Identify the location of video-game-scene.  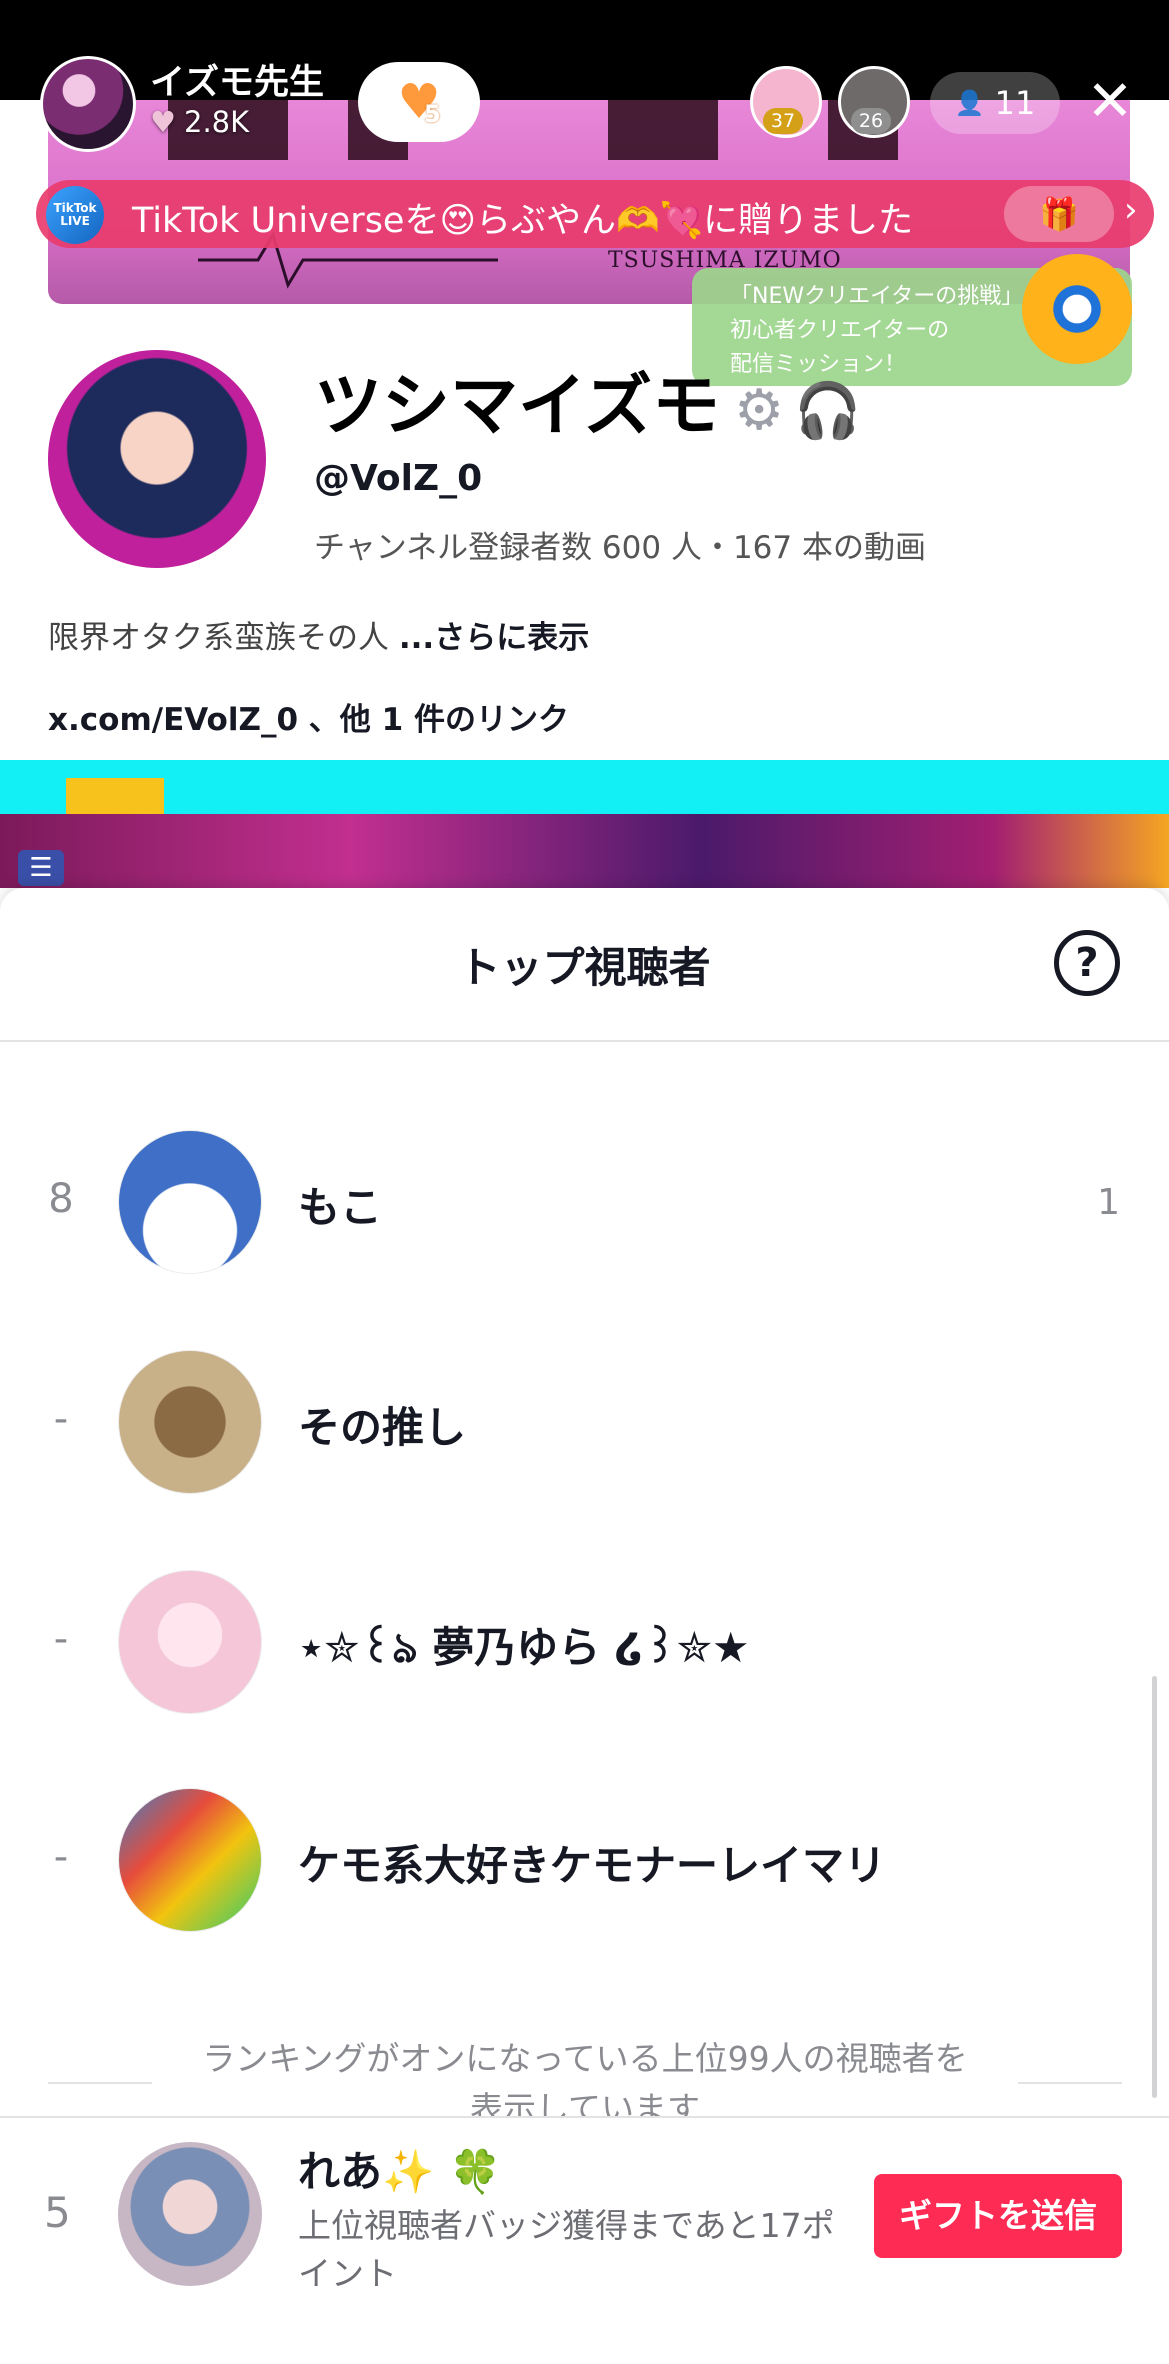
(584, 851).